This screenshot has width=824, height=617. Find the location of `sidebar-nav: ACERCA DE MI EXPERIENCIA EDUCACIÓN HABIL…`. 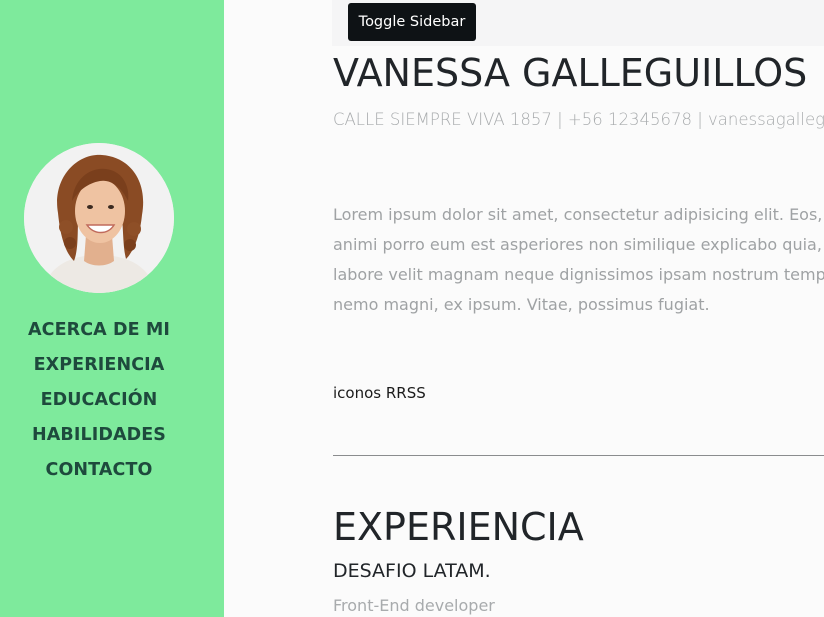

sidebar-nav: ACERCA DE MI EXPERIENCIA EDUCACIÓN HABIL… is located at coordinates (99, 404).